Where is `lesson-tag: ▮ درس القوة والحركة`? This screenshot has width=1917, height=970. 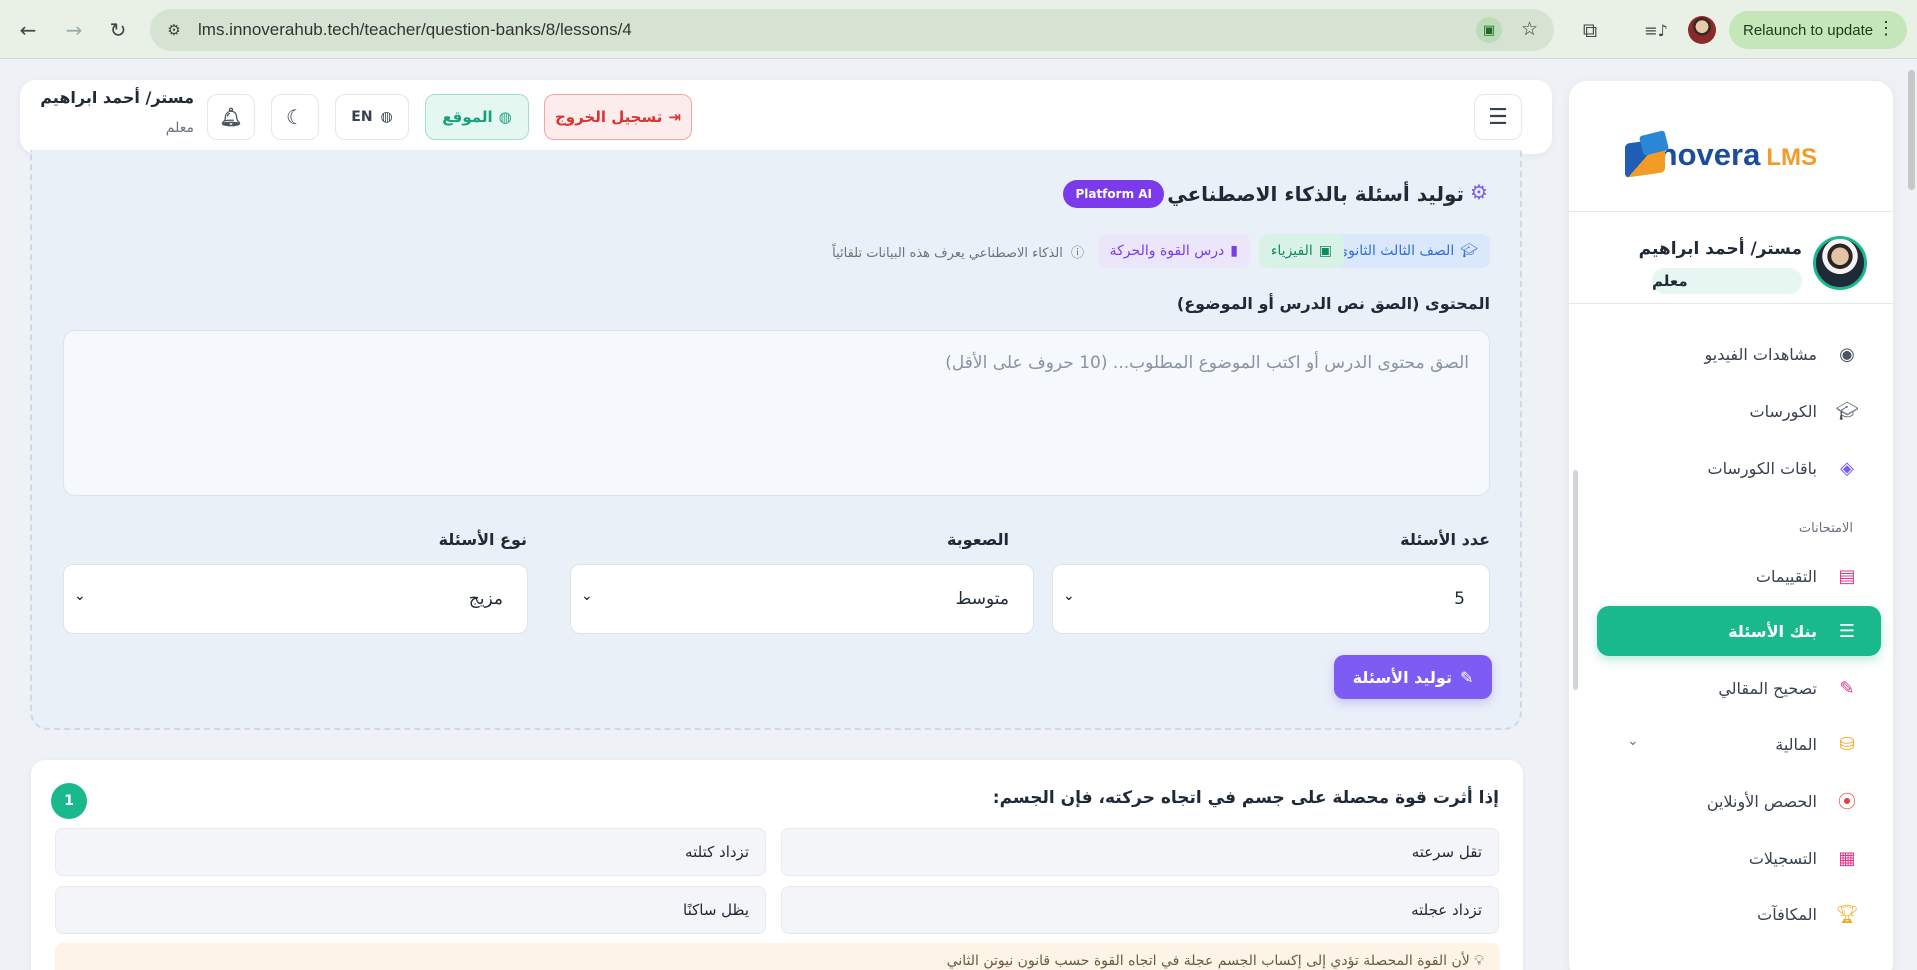
lesson-tag: ▮ درس القوة والحركة is located at coordinates (1173, 251).